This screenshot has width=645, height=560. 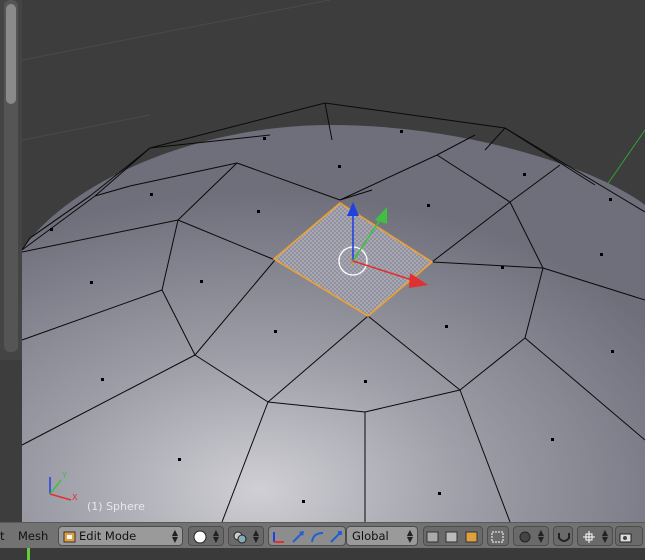 I want to click on mode-select: Edit Mode ▲ ▼, so click(x=120, y=536).